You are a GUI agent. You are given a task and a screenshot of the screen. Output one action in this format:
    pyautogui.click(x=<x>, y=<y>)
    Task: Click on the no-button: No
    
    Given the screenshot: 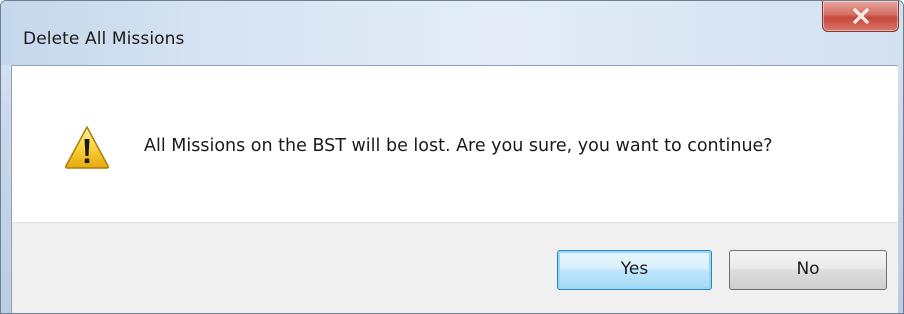 What is the action you would take?
    pyautogui.click(x=808, y=270)
    